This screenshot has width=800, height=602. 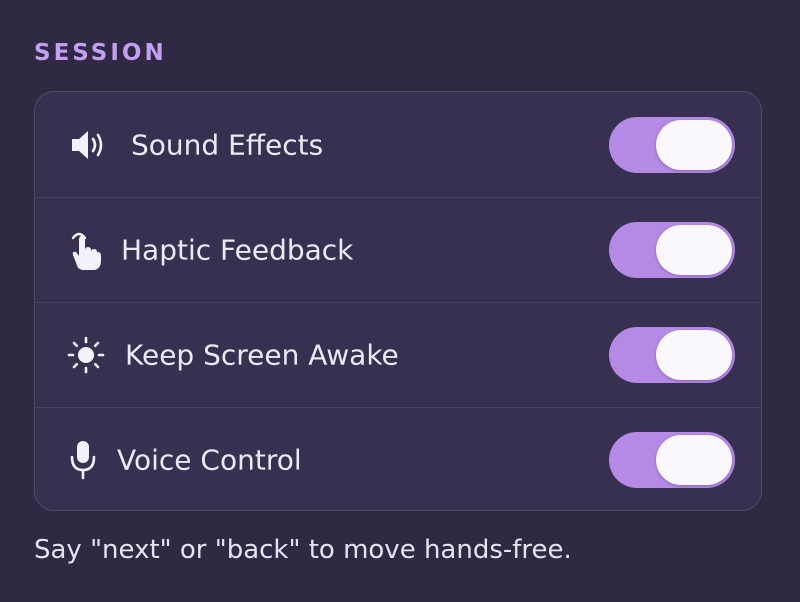 I want to click on tap-hand-icon, so click(x=85, y=250).